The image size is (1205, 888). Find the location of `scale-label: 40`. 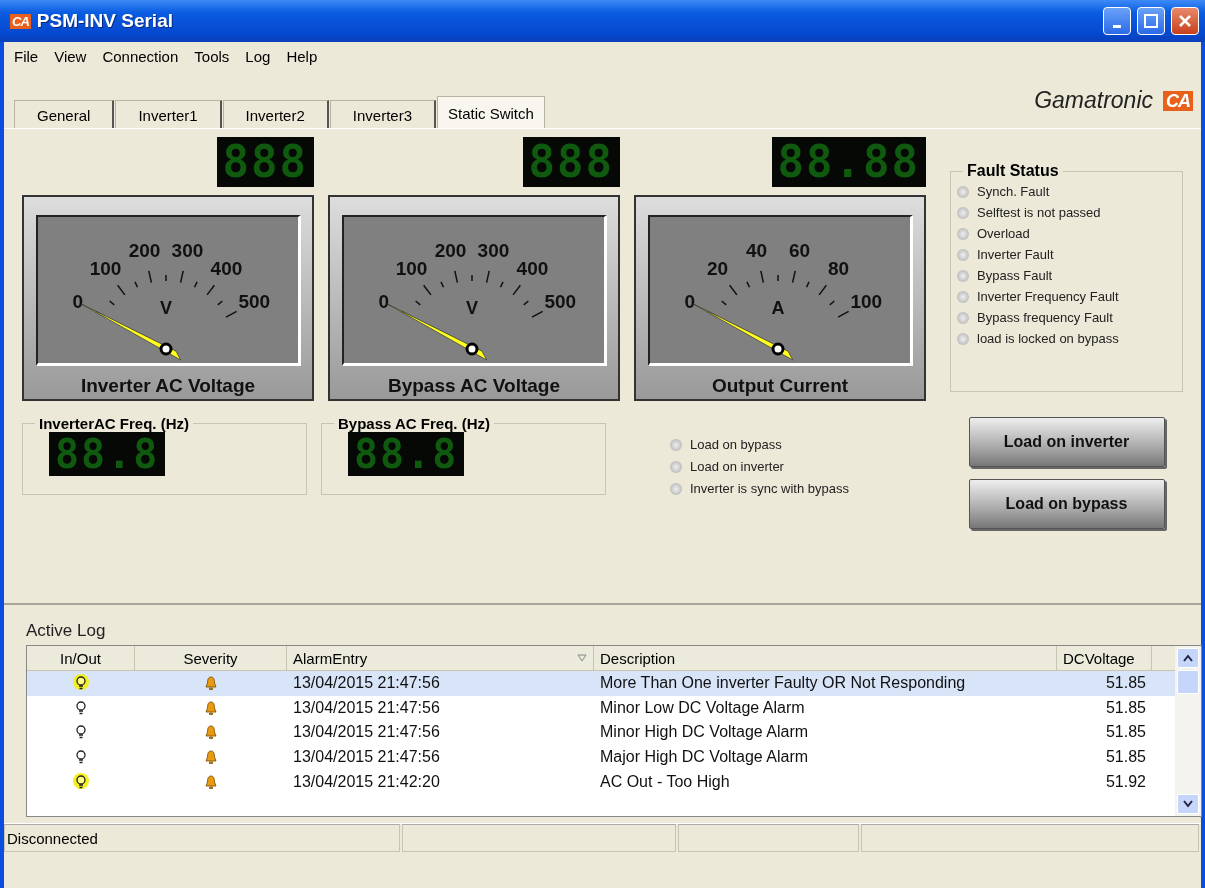

scale-label: 40 is located at coordinates (756, 251).